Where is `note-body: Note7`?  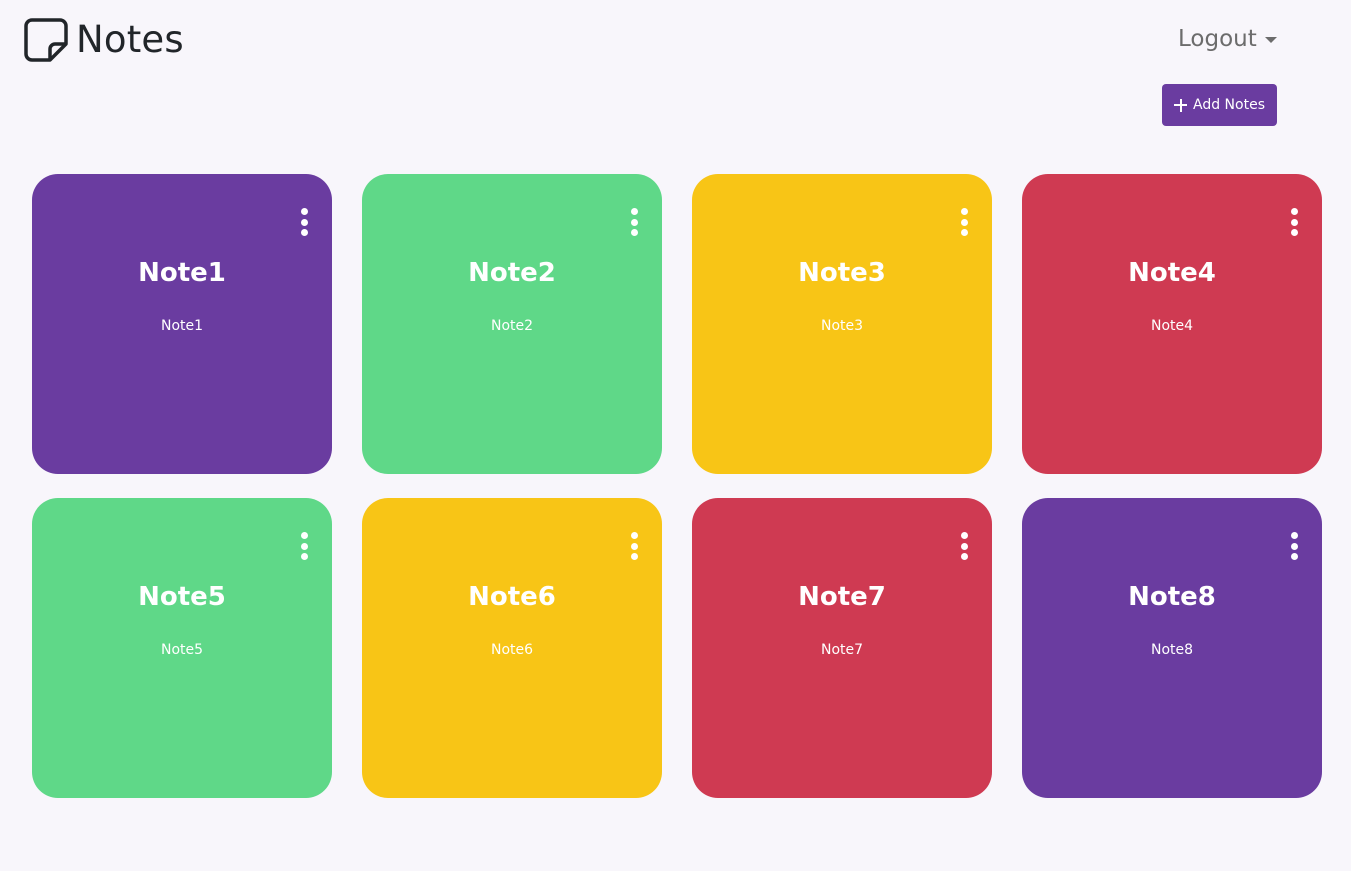
note-body: Note7 is located at coordinates (842, 650).